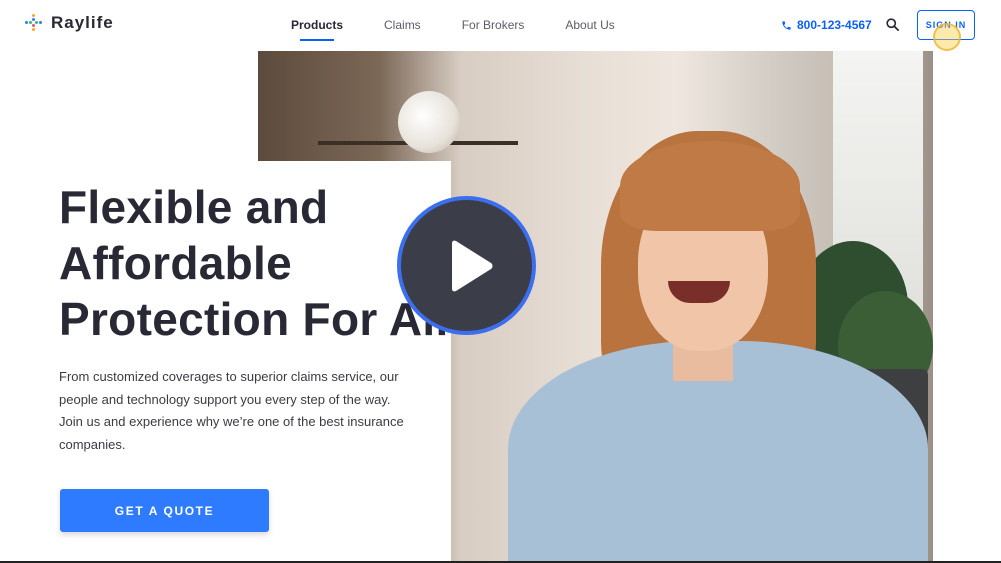 Image resolution: width=1001 pixels, height=563 pixels. What do you see at coordinates (786, 25) in the screenshot?
I see `phone-icon` at bounding box center [786, 25].